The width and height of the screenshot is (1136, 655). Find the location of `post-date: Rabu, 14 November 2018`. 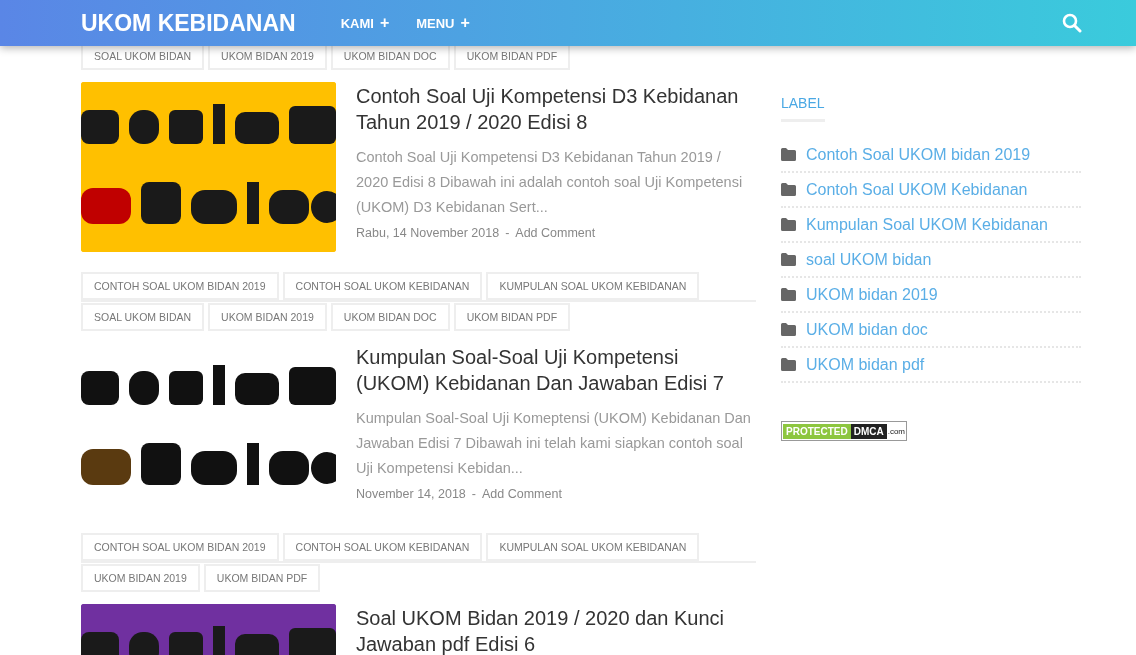

post-date: Rabu, 14 November 2018 is located at coordinates (428, 233).